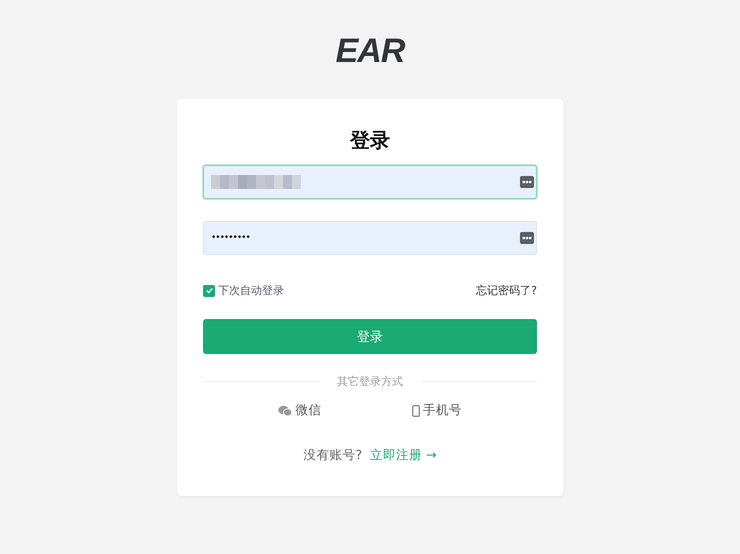 This screenshot has width=740, height=554. I want to click on password-field: •••••••••, so click(370, 238).